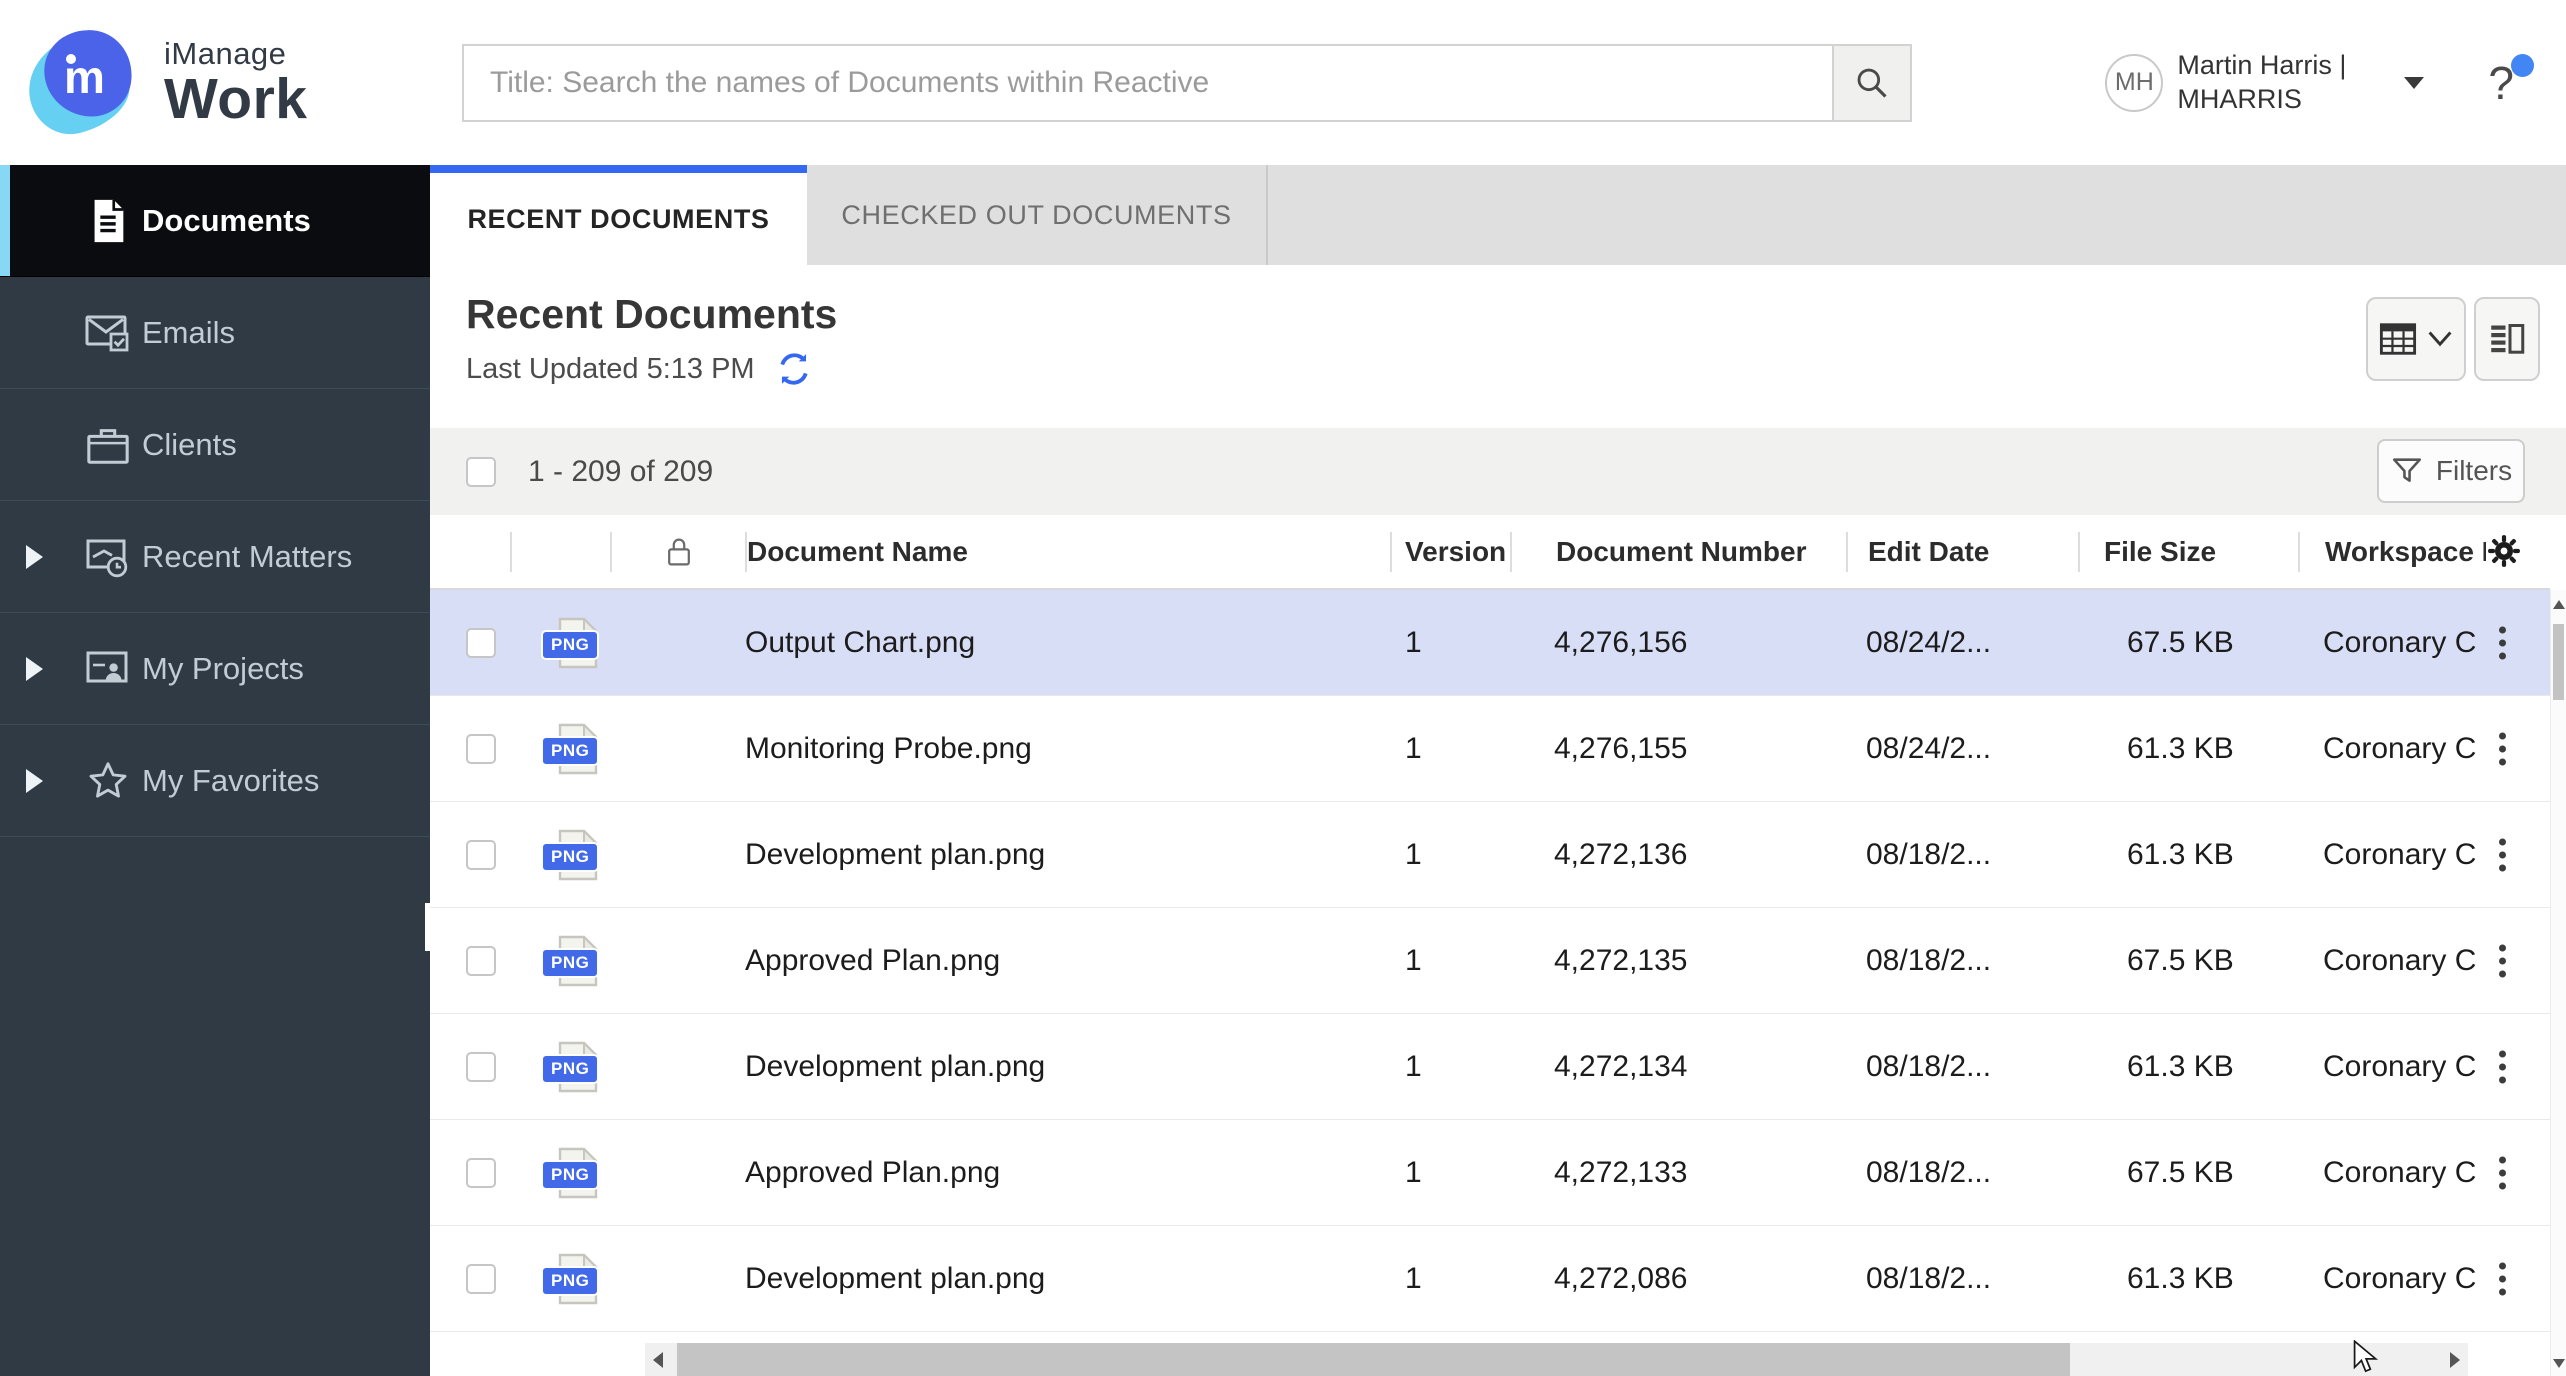 This screenshot has height=1376, width=2566. Describe the element at coordinates (2559, 604) in the screenshot. I see `scroll-up-arrow` at that location.